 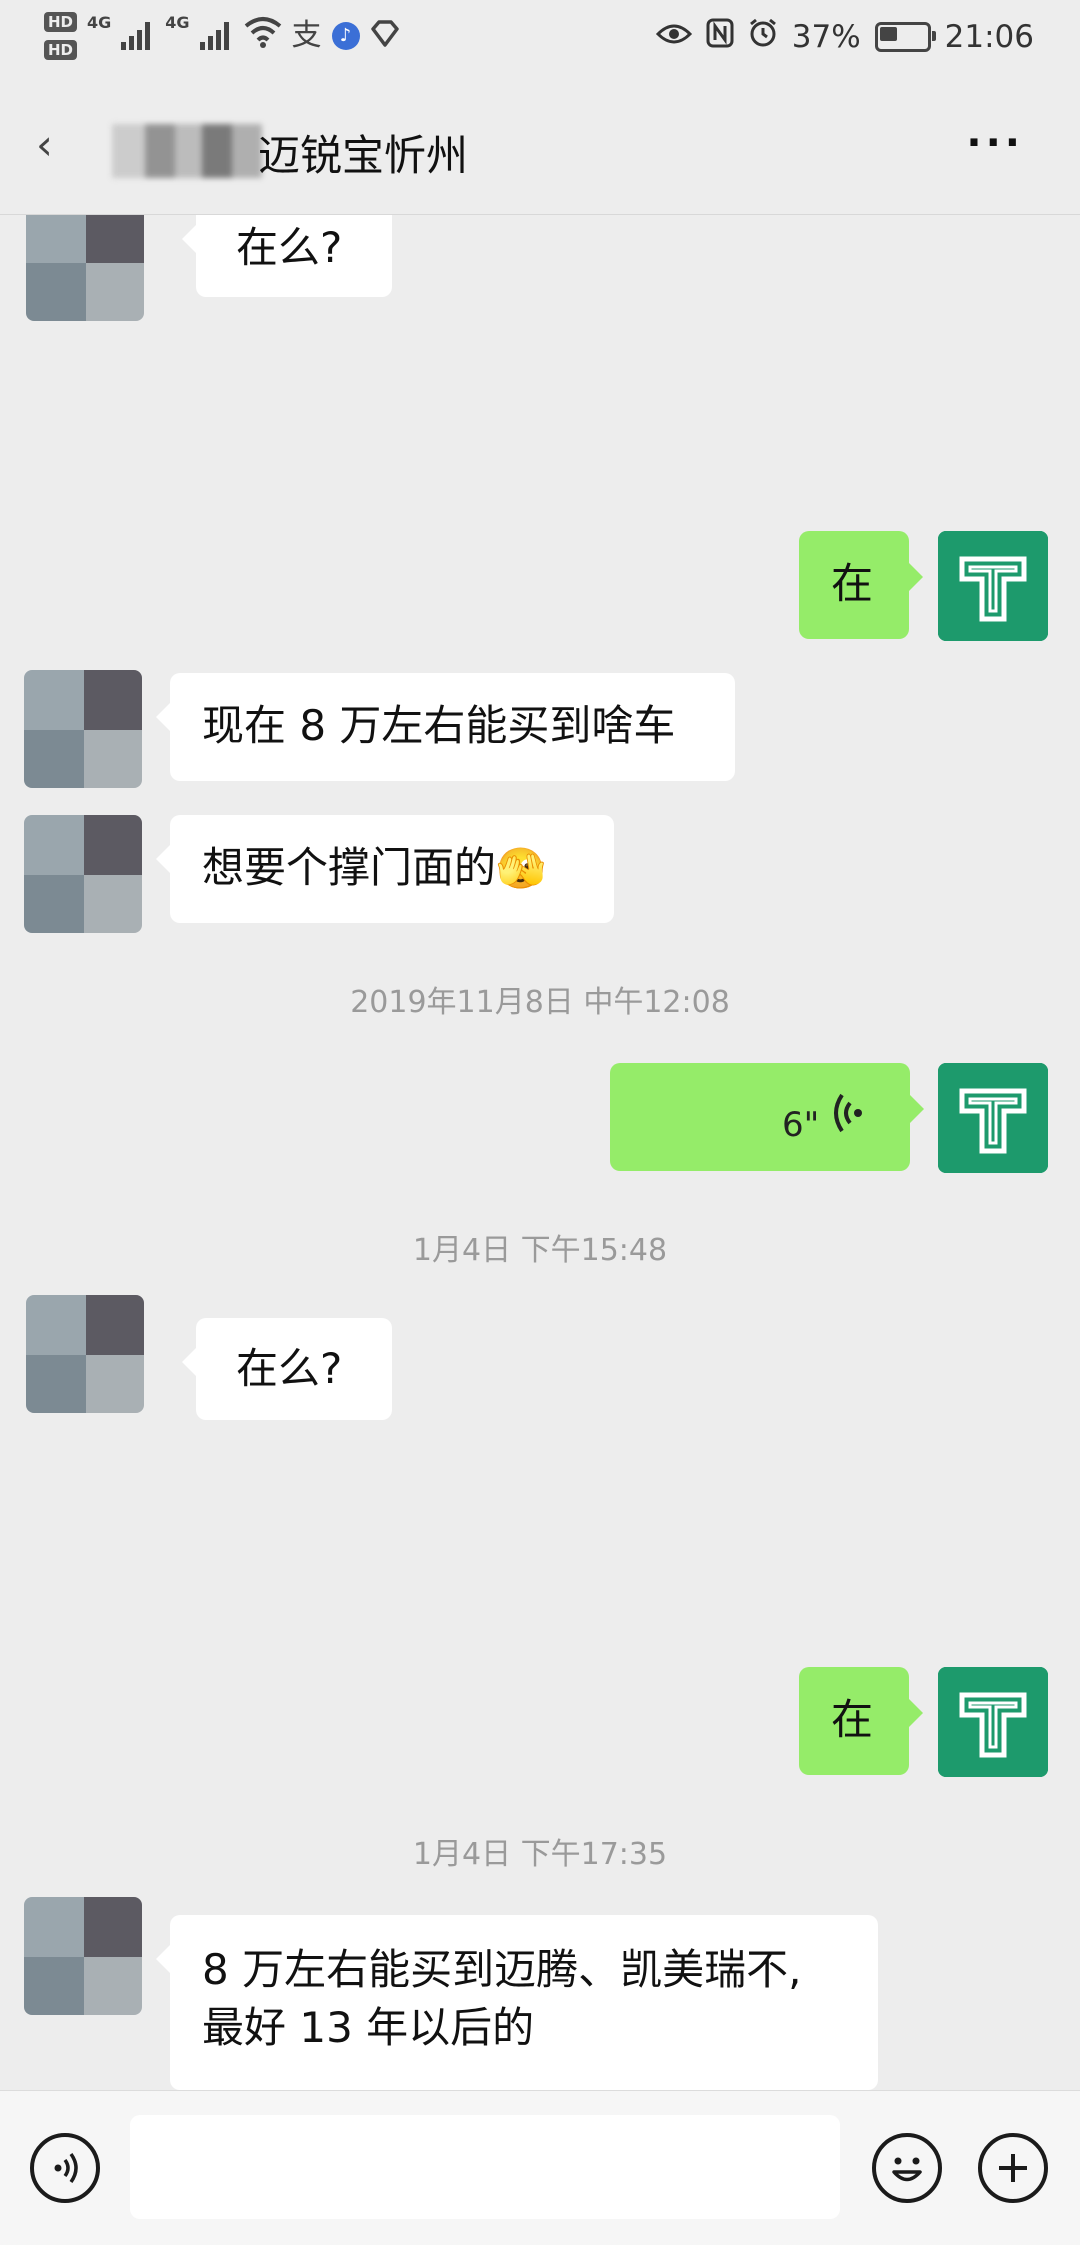 I want to click on alipay-icon: 支, so click(x=306, y=35).